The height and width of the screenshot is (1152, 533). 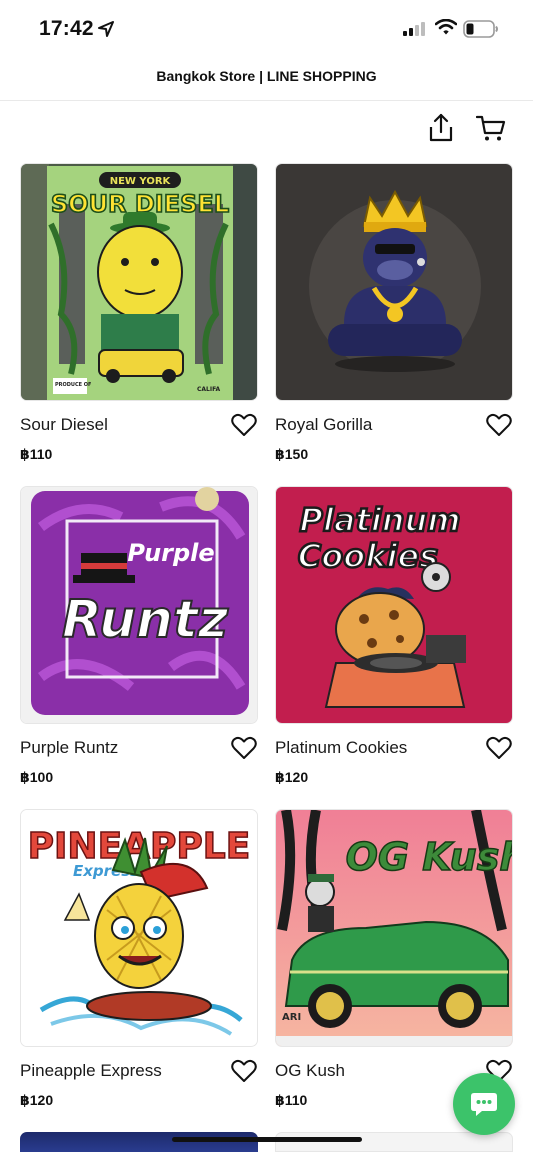 What do you see at coordinates (379, 520) in the screenshot?
I see `svg-text: Platinum` at bounding box center [379, 520].